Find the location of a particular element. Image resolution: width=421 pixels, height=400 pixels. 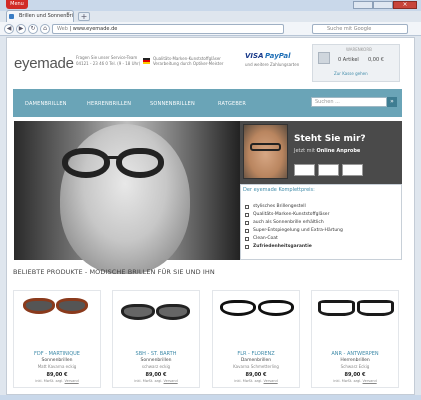

site-logo: eyemade is located at coordinates (44, 63).